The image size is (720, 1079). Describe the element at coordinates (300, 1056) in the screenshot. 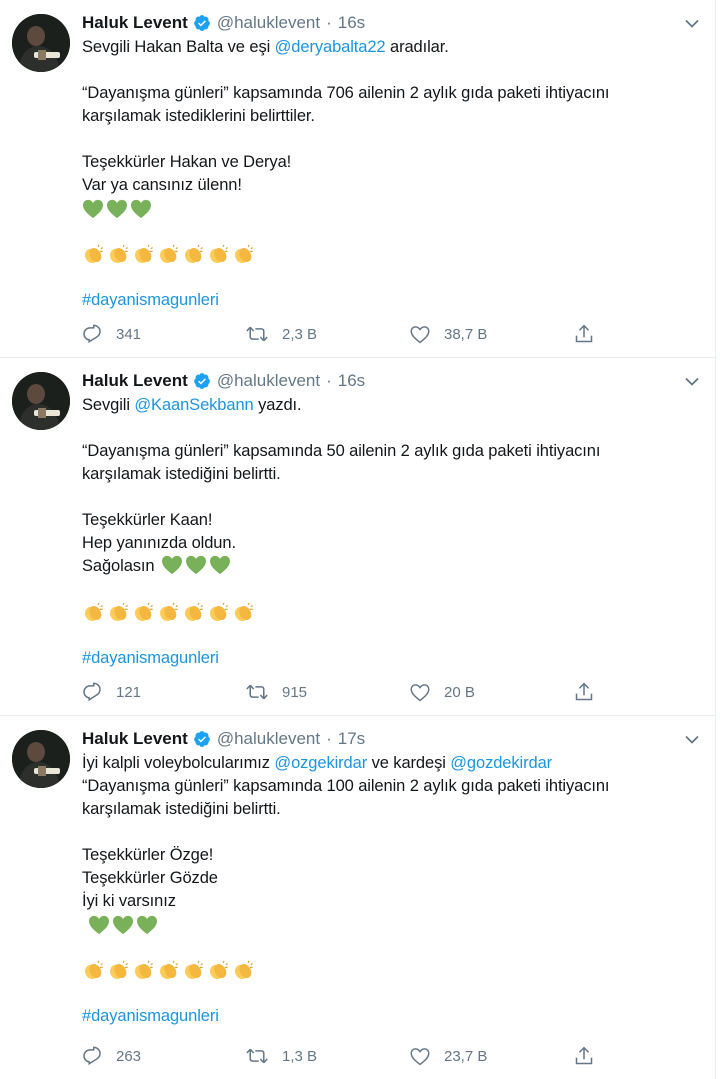

I see `retweet-count: 1,3 B` at that location.